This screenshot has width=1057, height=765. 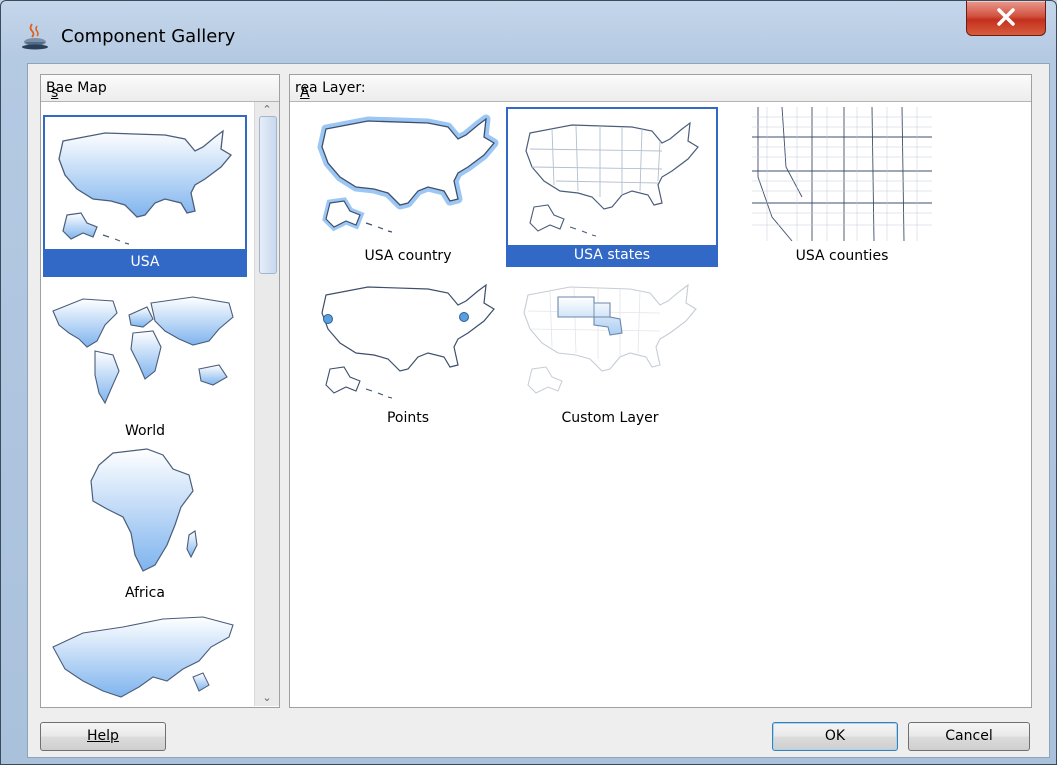 What do you see at coordinates (612, 179) in the screenshot?
I see `usa-states-thumbnail` at bounding box center [612, 179].